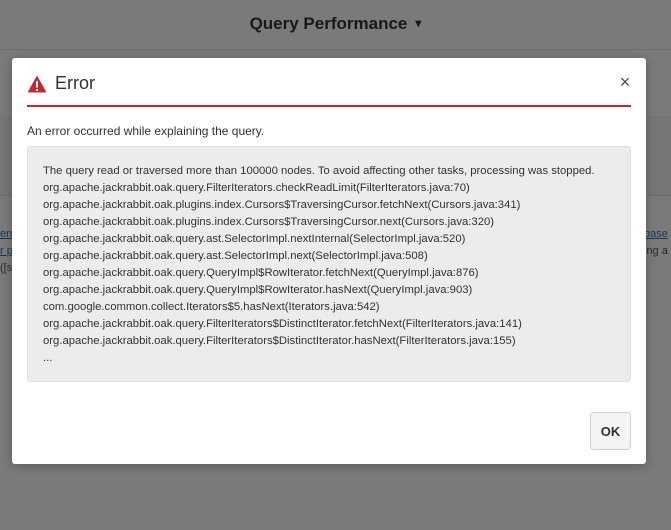 This screenshot has height=530, width=671. Describe the element at coordinates (625, 82) in the screenshot. I see `close-button: ×` at that location.